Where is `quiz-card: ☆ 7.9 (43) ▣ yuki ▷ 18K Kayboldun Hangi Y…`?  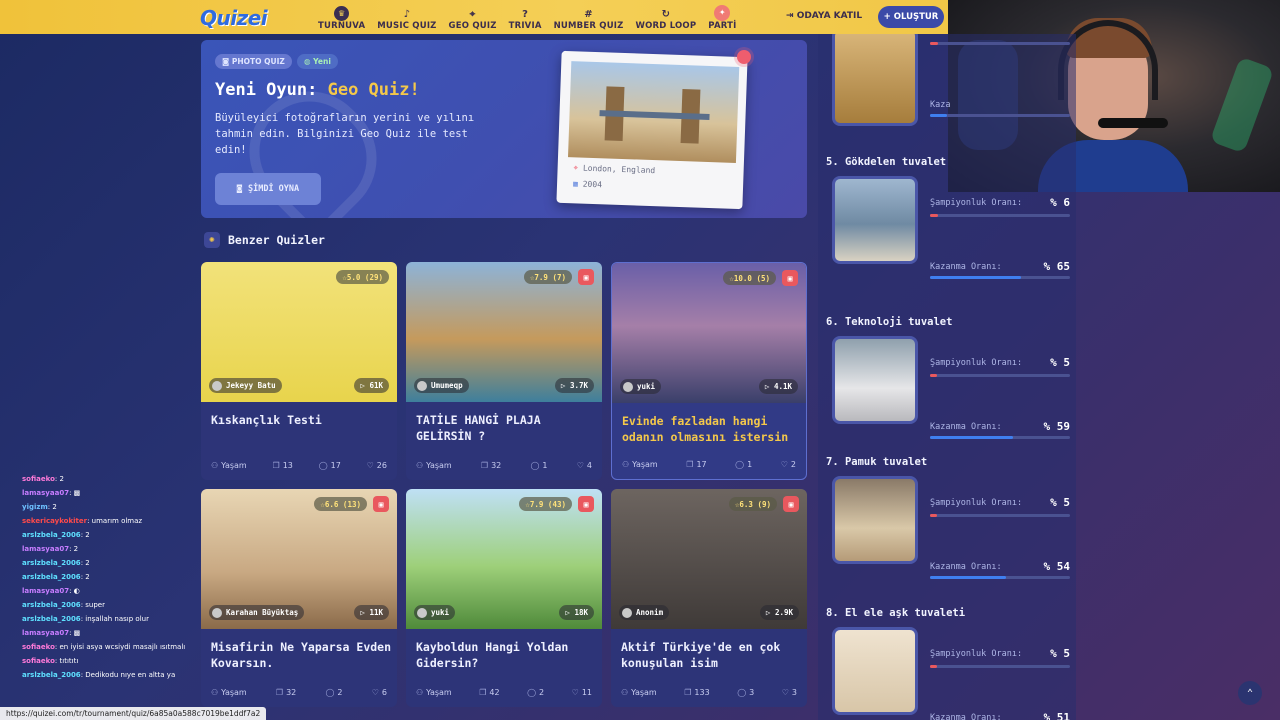
quiz-card: ☆ 7.9 (43) ▣ yuki ▷ 18K Kayboldun Hangi Y… is located at coordinates (504, 598).